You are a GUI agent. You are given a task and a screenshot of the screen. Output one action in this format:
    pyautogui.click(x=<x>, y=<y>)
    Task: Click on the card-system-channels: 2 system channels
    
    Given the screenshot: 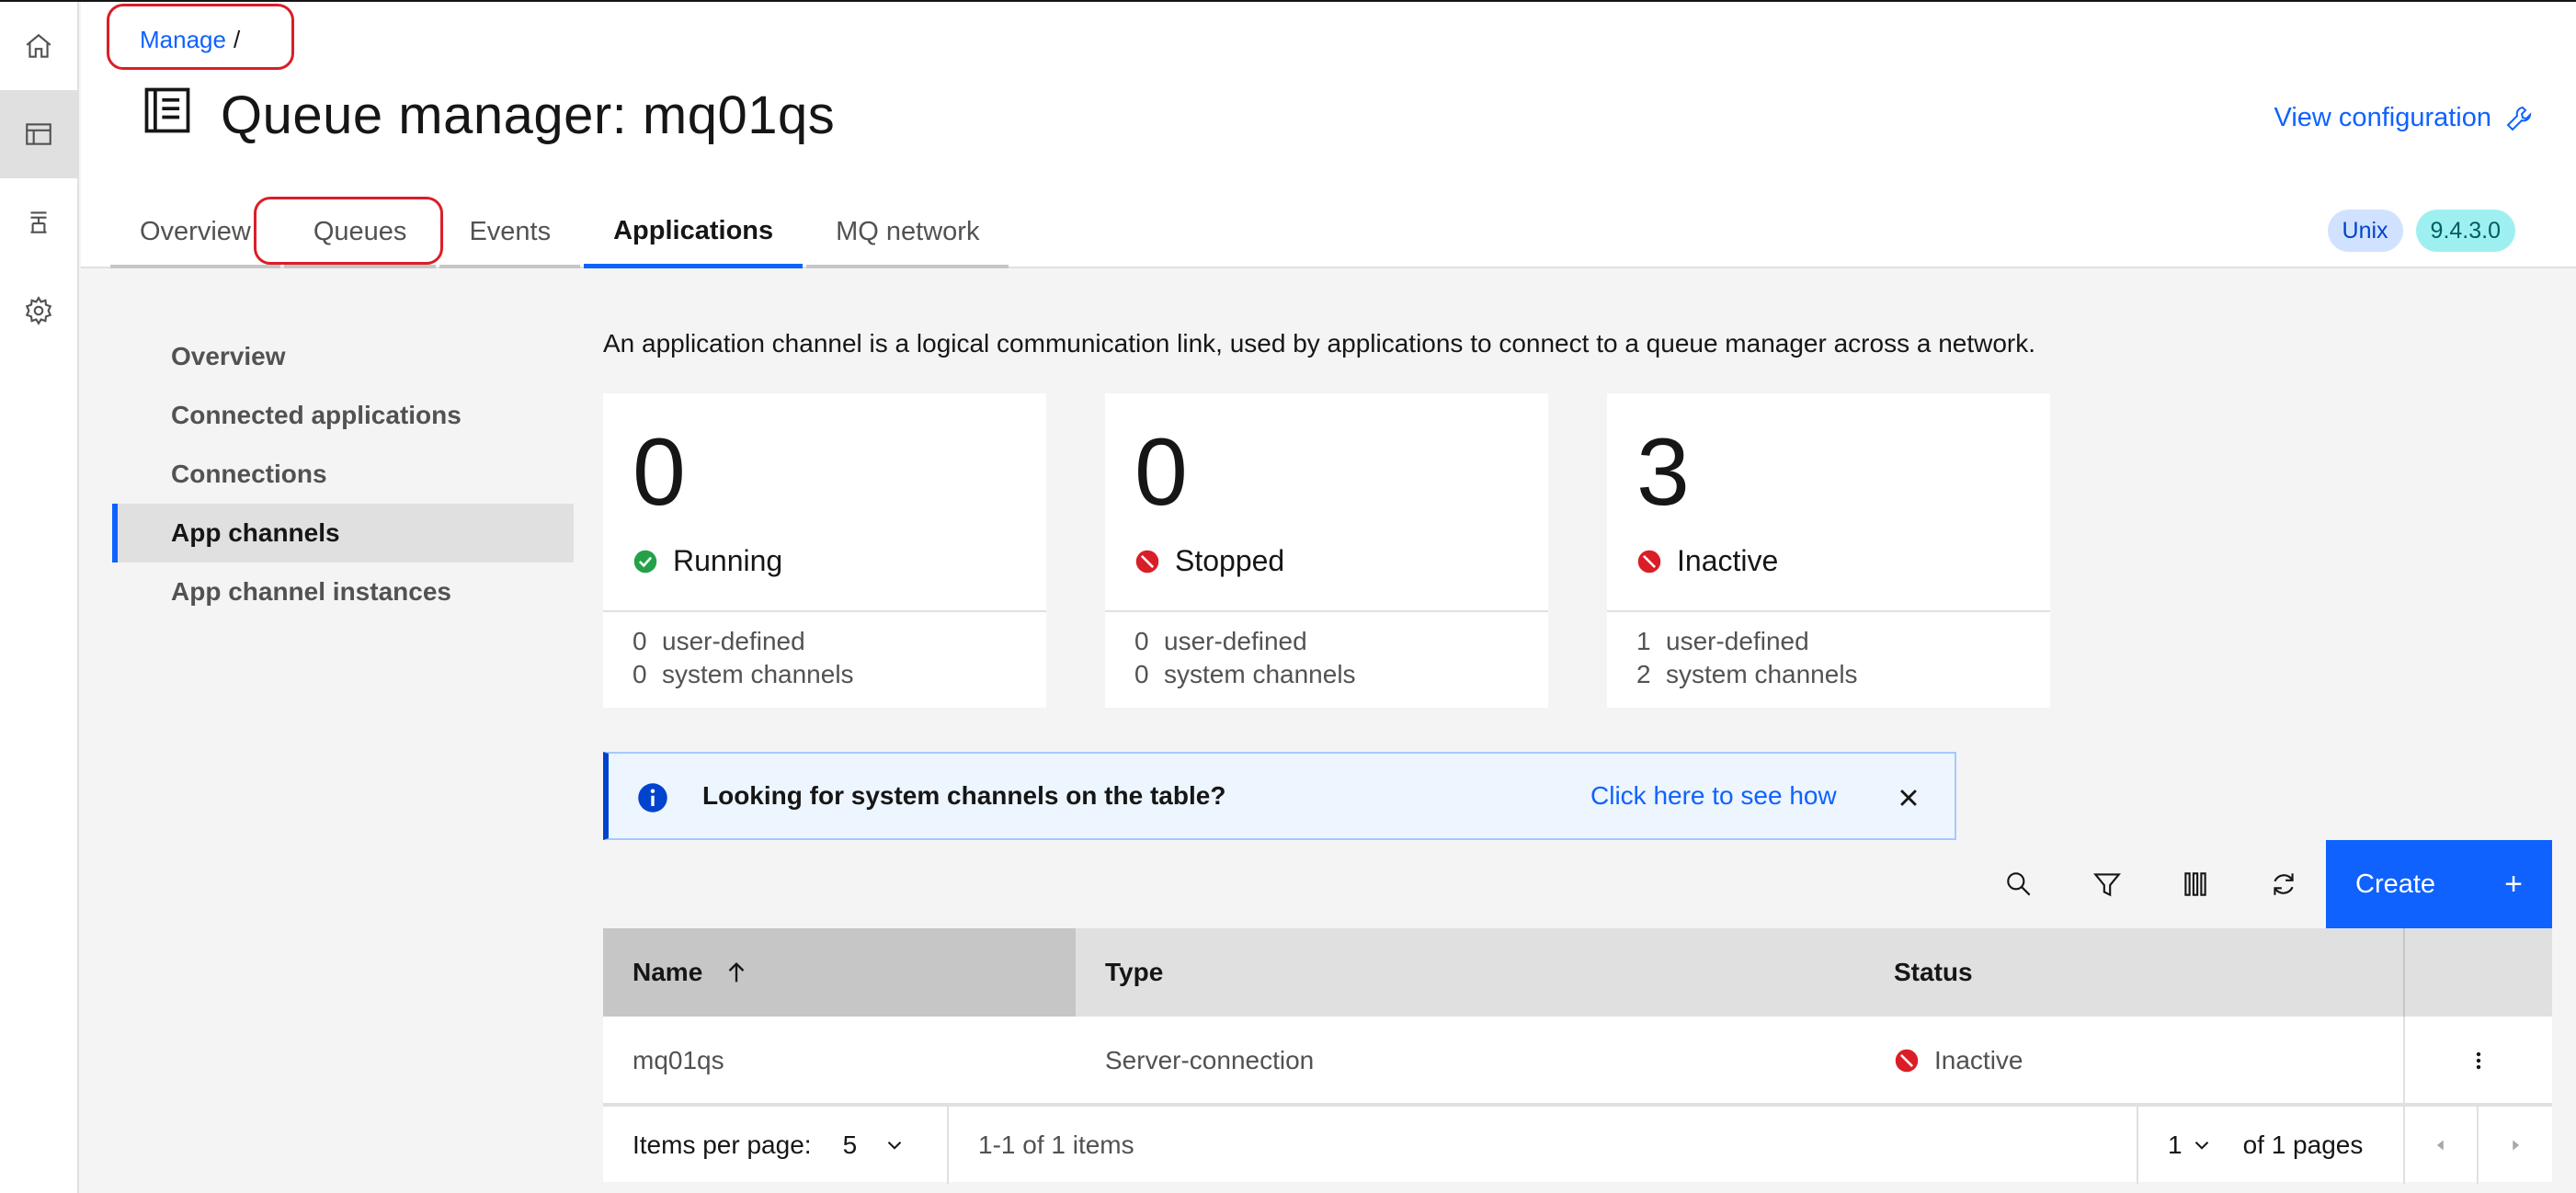 What is the action you would take?
    pyautogui.click(x=1747, y=674)
    